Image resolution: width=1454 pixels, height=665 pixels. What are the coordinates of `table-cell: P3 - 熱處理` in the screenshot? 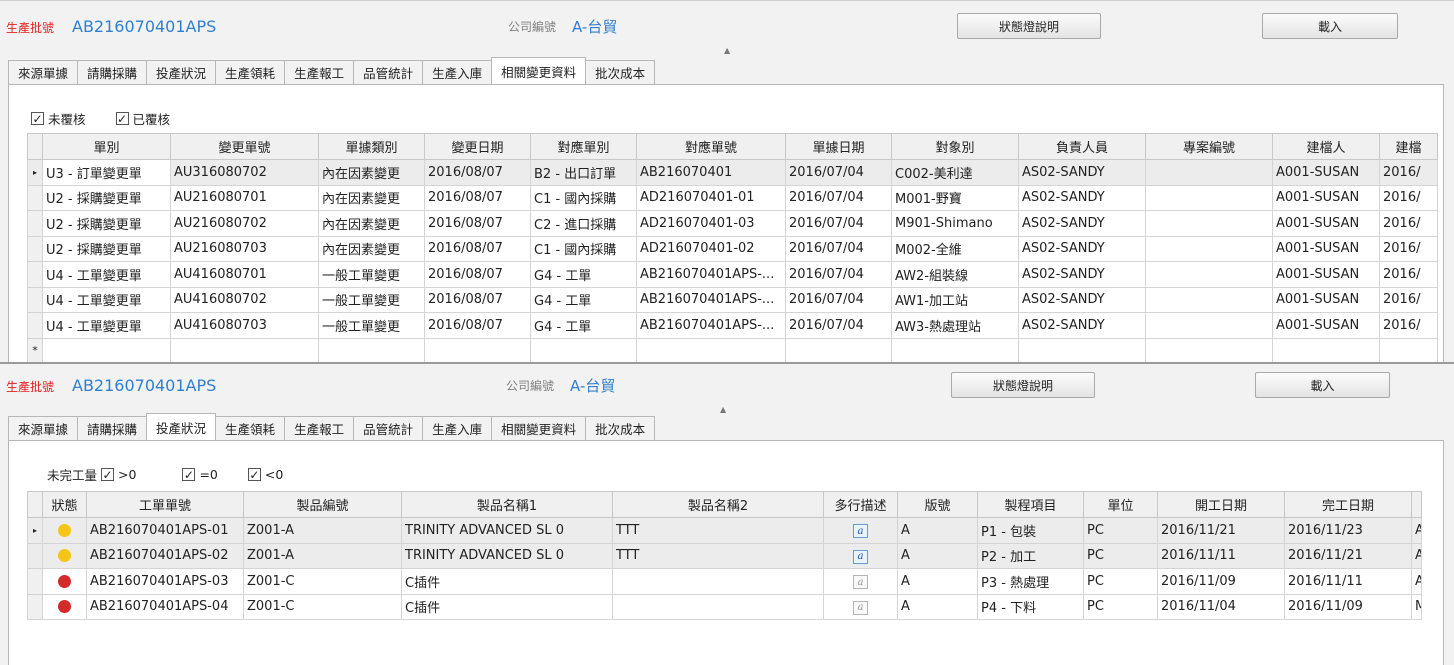 It's located at (1030, 581).